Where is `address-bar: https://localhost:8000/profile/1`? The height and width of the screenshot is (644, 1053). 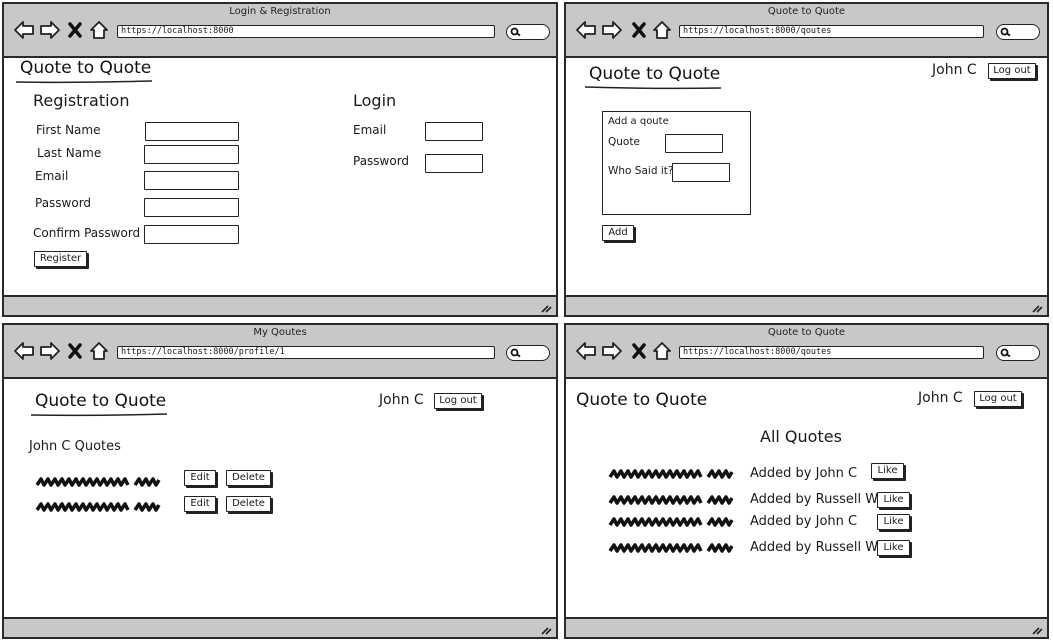 address-bar: https://localhost:8000/profile/1 is located at coordinates (306, 352).